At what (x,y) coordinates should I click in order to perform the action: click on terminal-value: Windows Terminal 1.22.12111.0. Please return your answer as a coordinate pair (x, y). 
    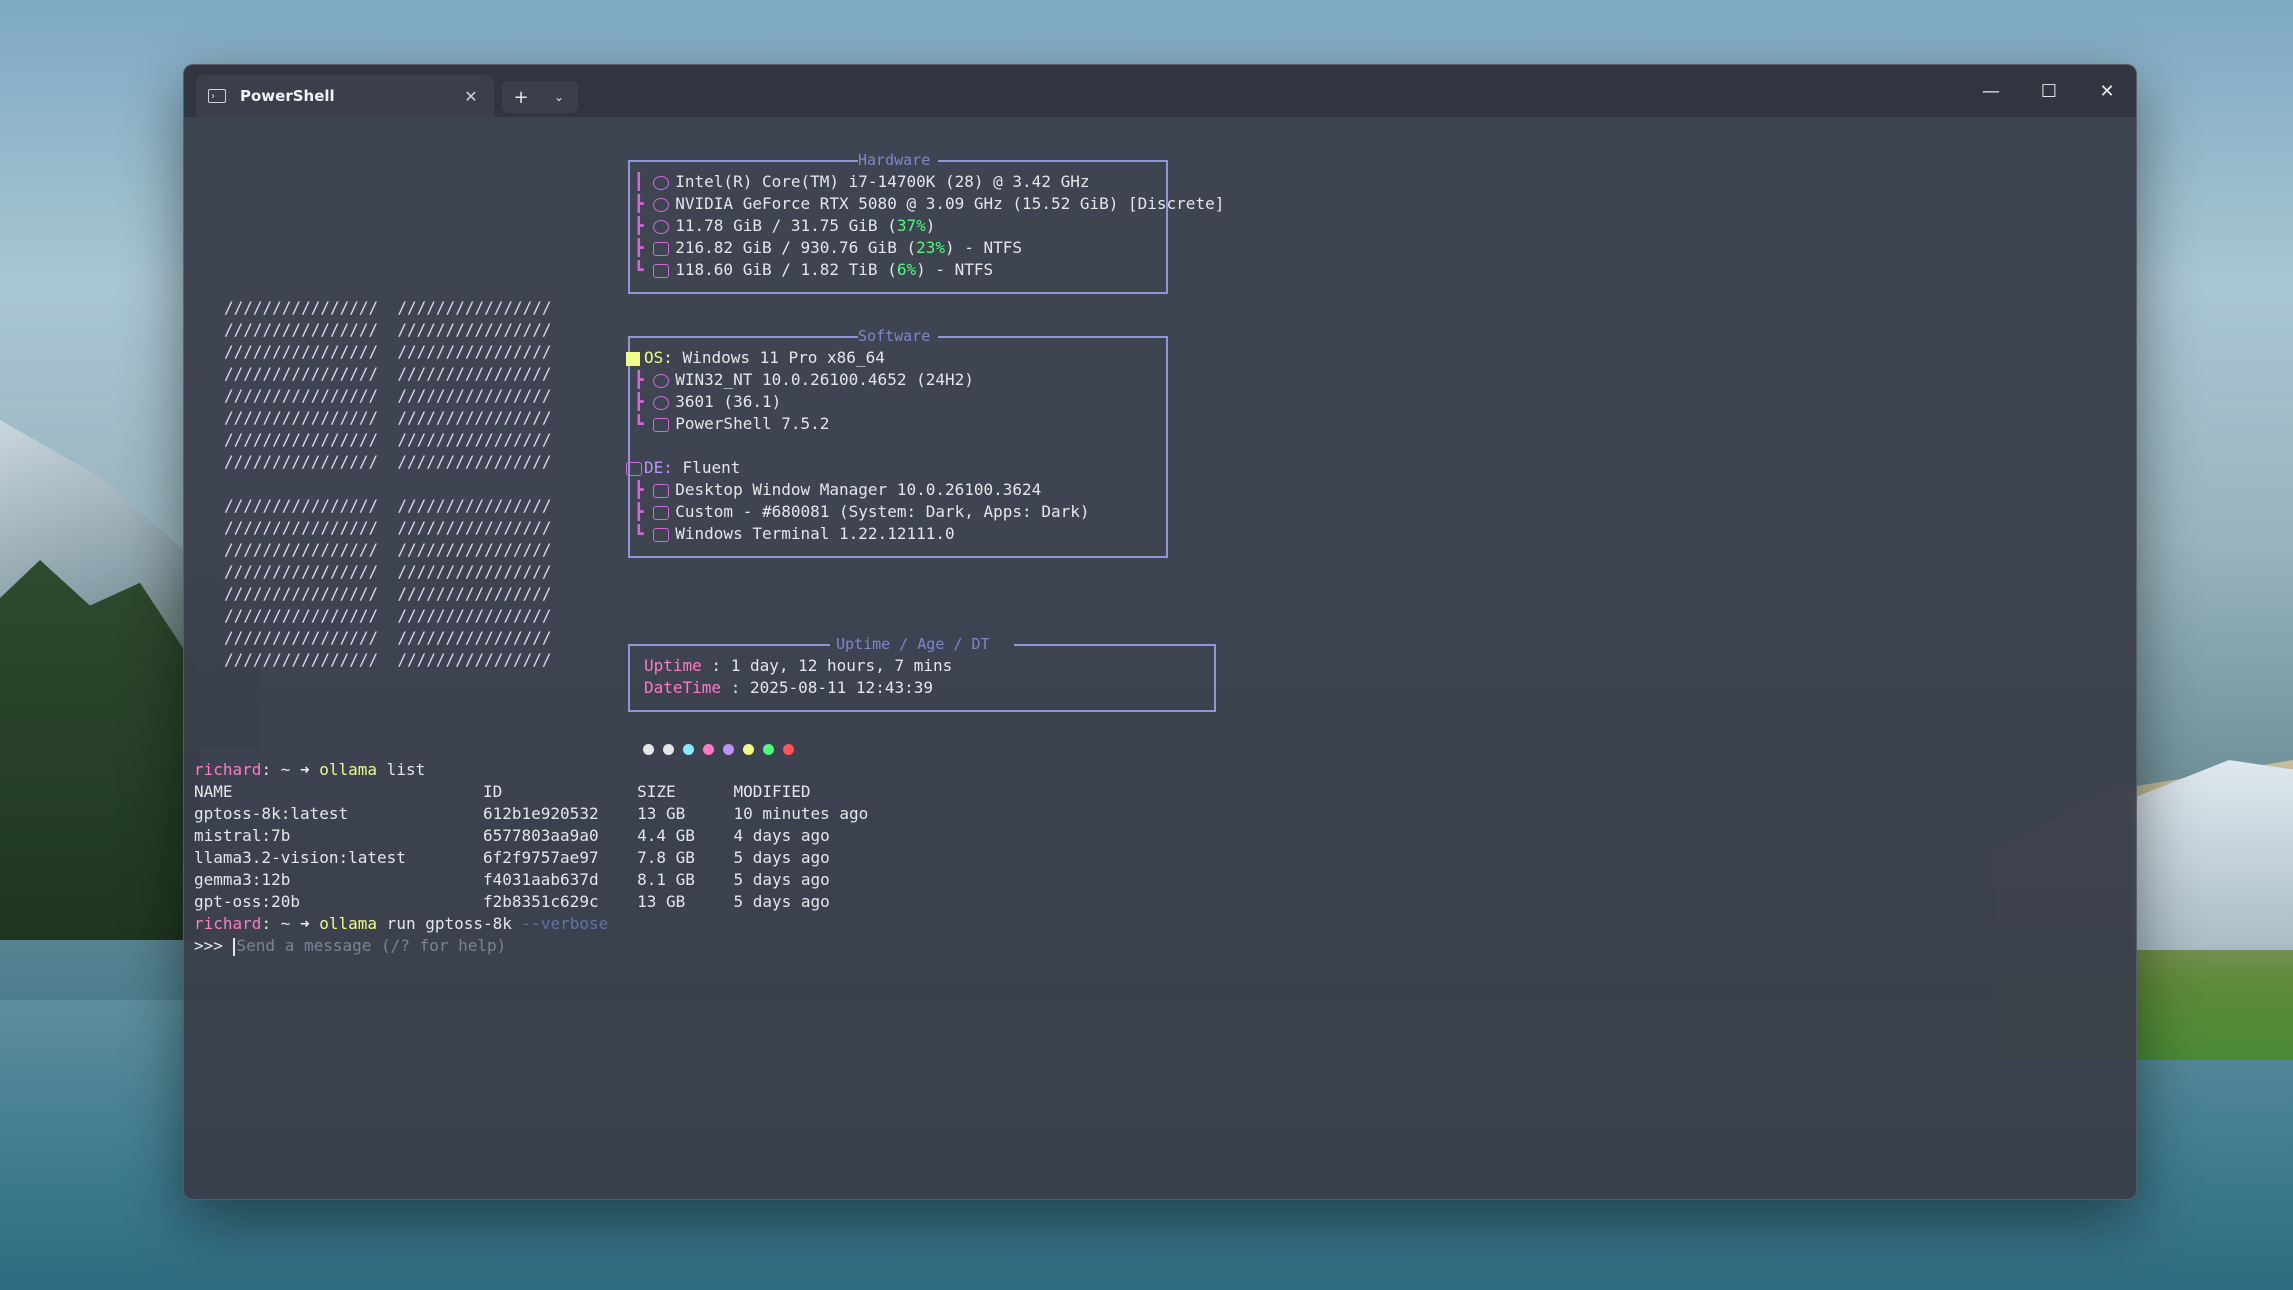
    Looking at the image, I should click on (815, 533).